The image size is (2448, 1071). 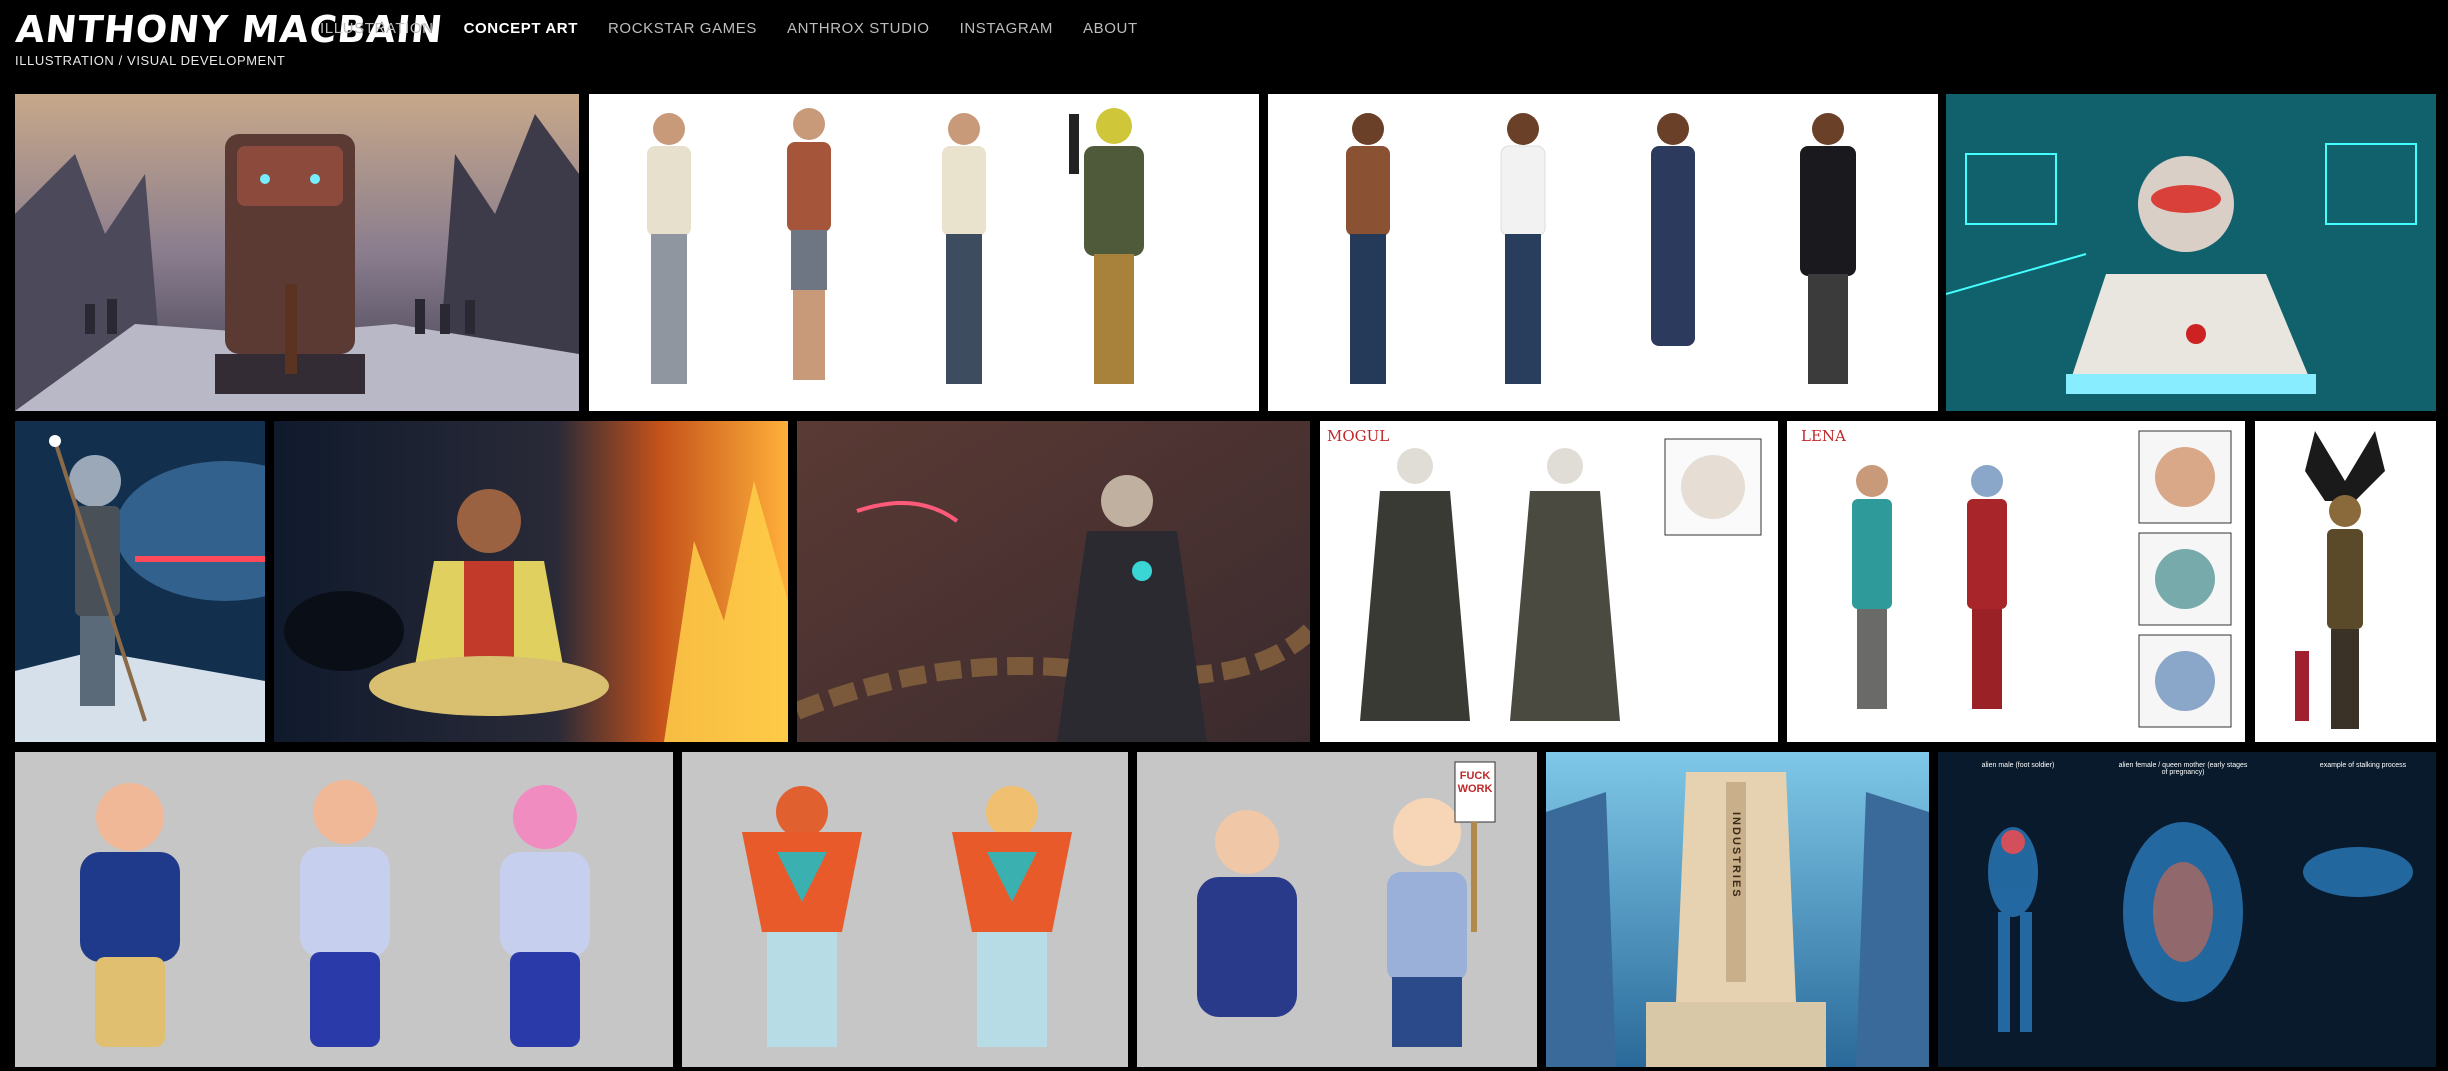 I want to click on nav-about: ABOUT, so click(x=1110, y=28).